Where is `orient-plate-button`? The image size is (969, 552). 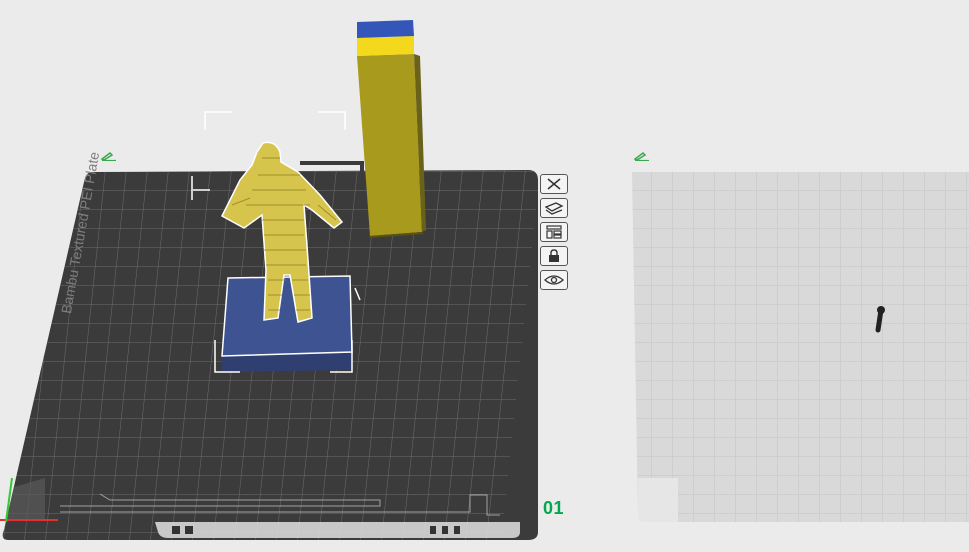
orient-plate-button is located at coordinates (554, 208).